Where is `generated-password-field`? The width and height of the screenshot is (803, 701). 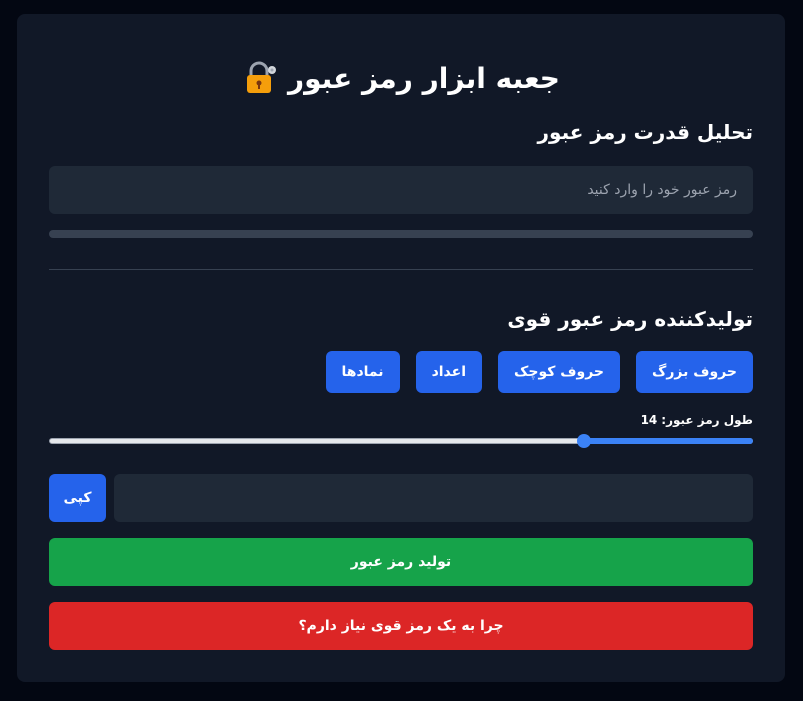
generated-password-field is located at coordinates (433, 498).